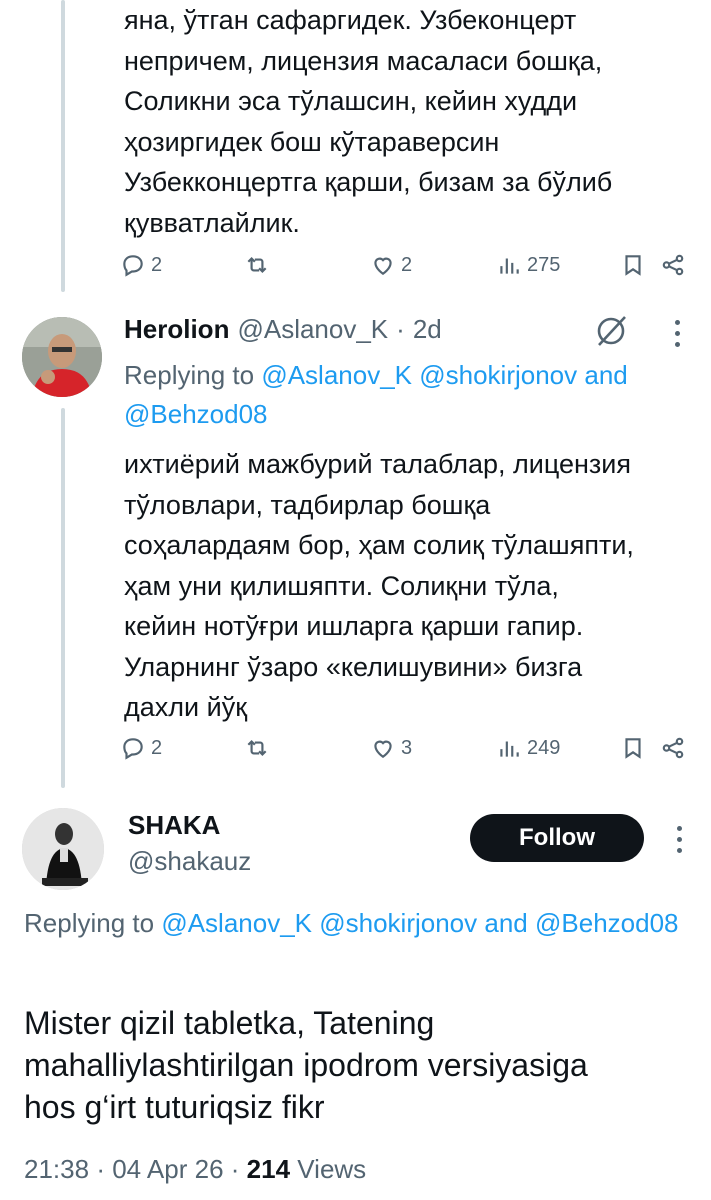 The height and width of the screenshot is (1200, 711). I want to click on like-count: 2, so click(407, 264).